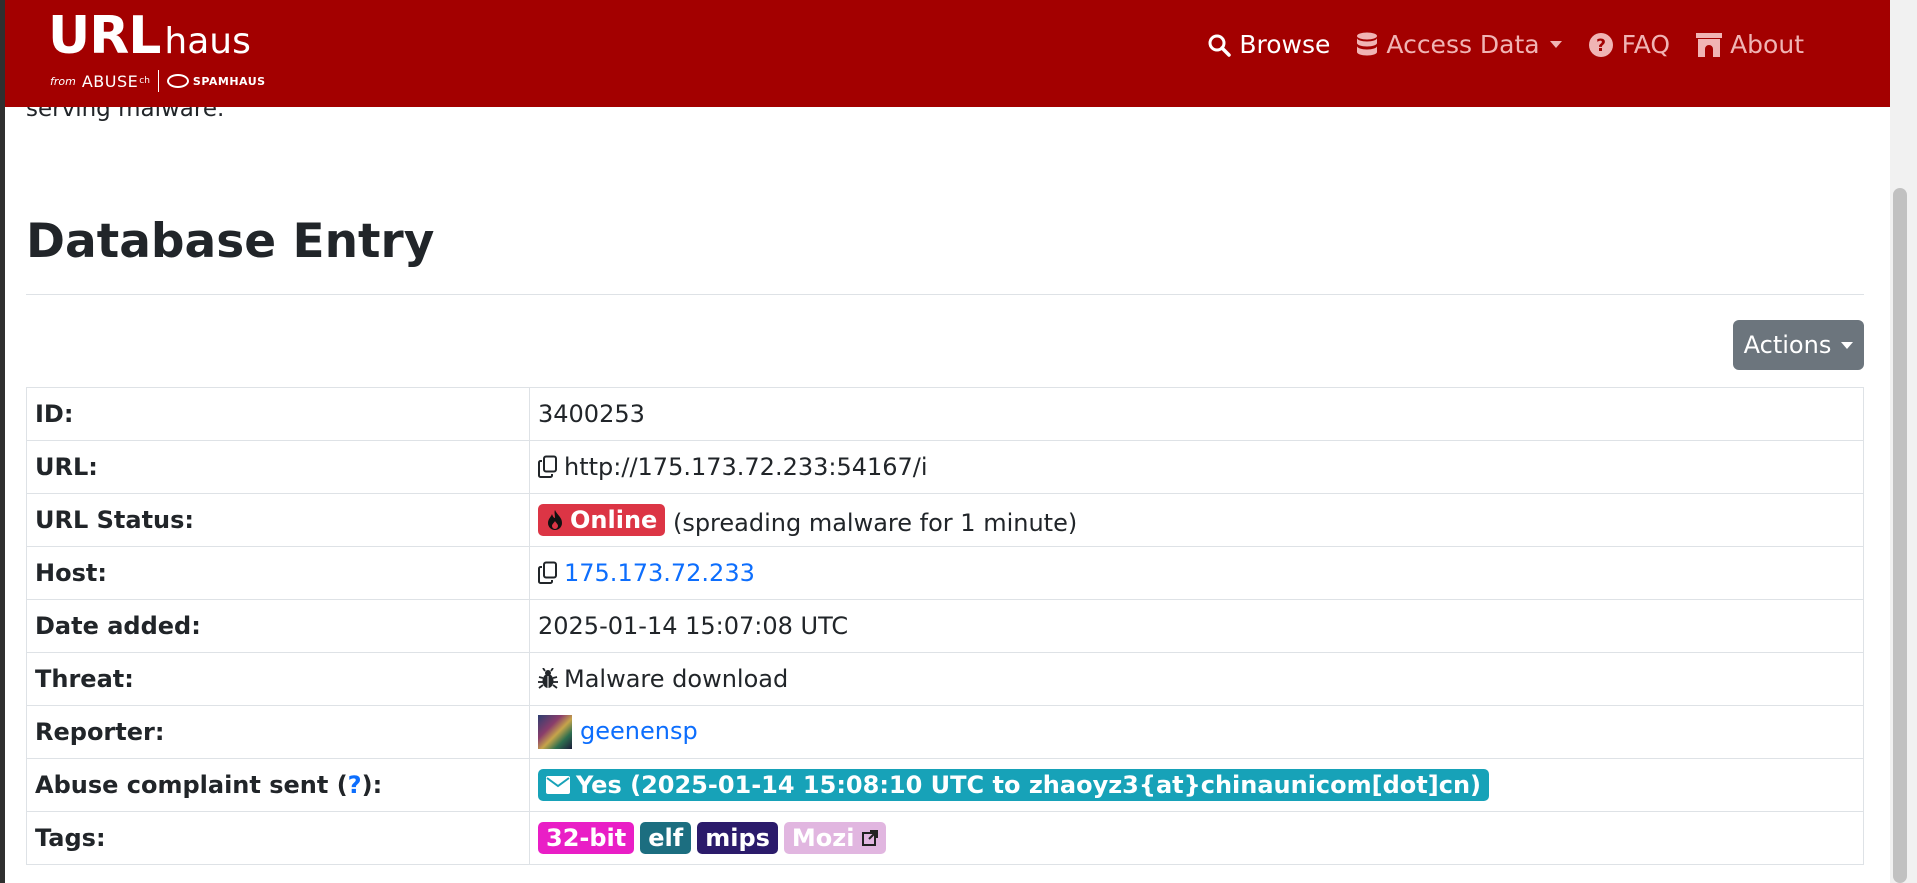 This screenshot has width=1917, height=883. What do you see at coordinates (1709, 44) in the screenshot?
I see `archway-icon` at bounding box center [1709, 44].